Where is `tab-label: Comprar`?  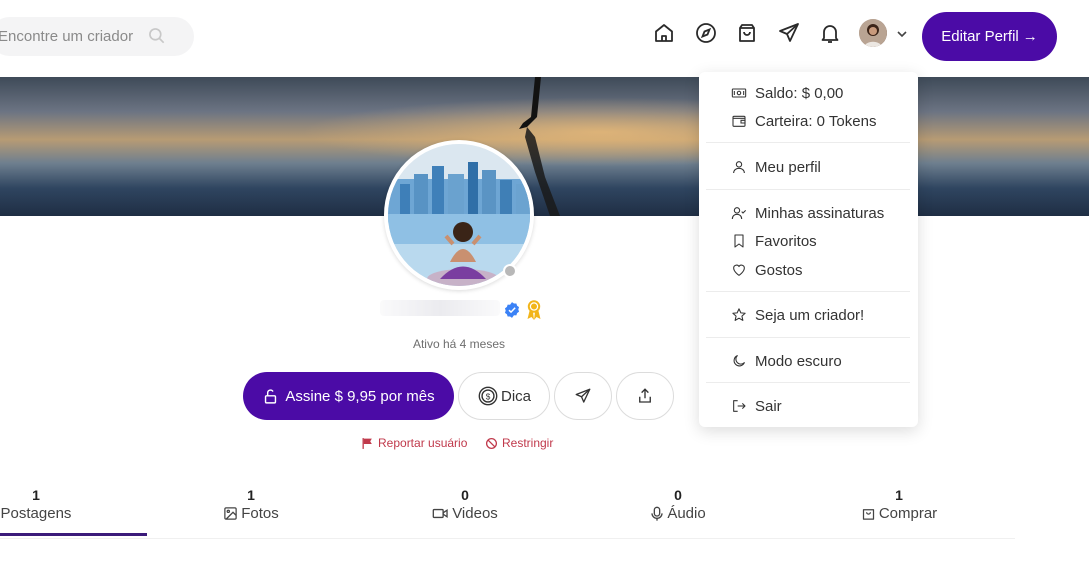 tab-label: Comprar is located at coordinates (908, 513).